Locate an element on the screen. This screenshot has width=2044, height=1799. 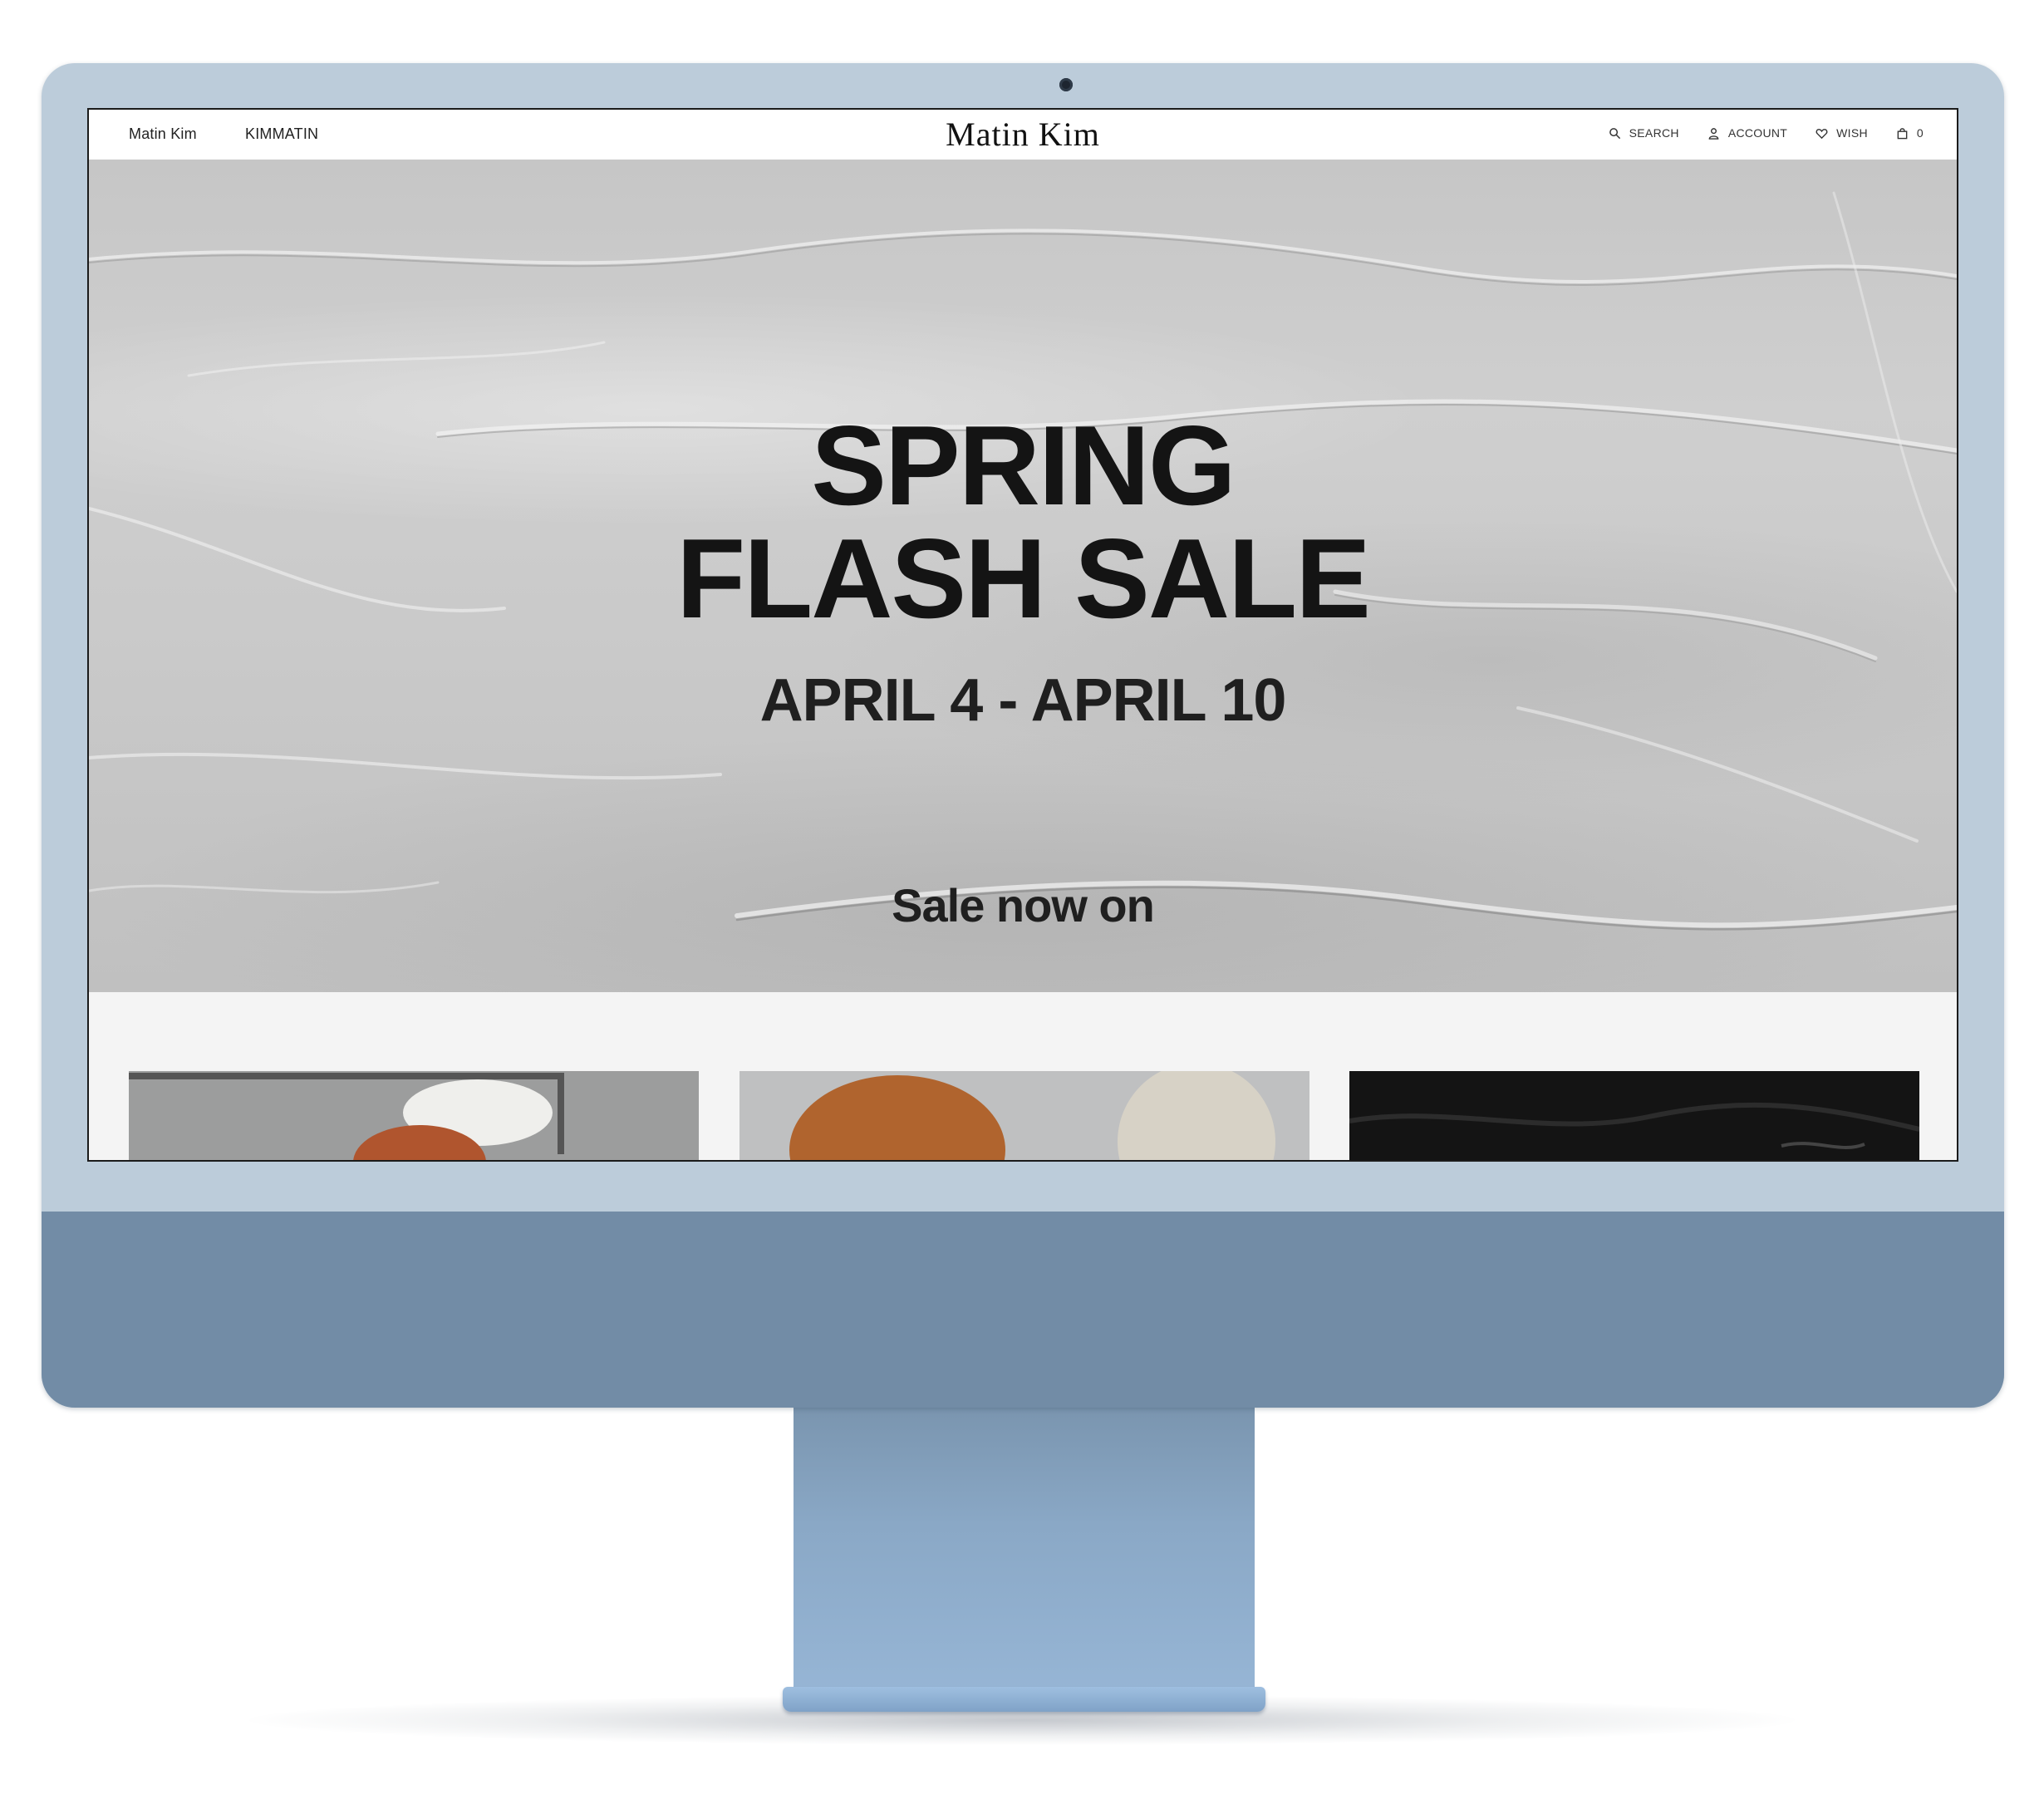
hero-title: SPRING FLASH SALE is located at coordinates (1023, 522).